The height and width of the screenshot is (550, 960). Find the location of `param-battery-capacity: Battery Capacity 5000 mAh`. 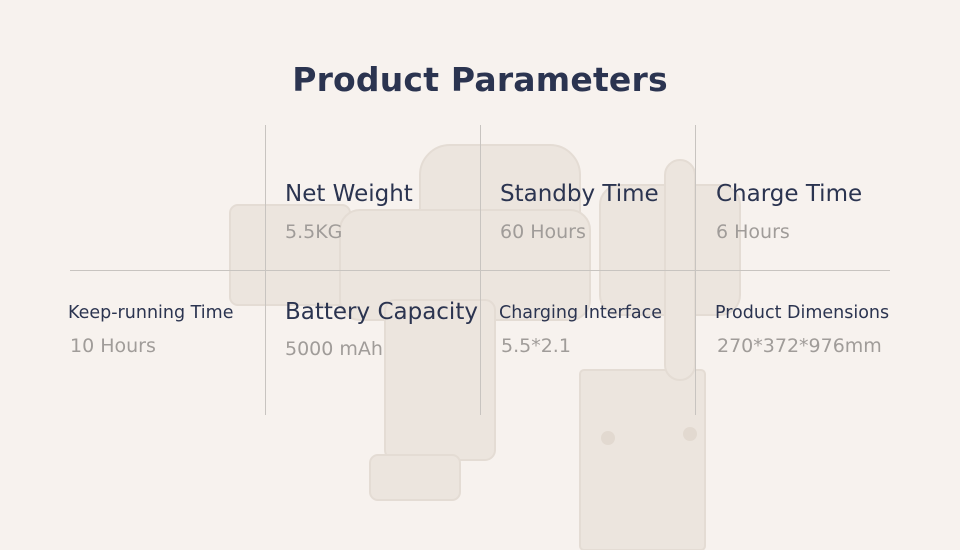

param-battery-capacity: Battery Capacity 5000 mAh is located at coordinates (381, 329).